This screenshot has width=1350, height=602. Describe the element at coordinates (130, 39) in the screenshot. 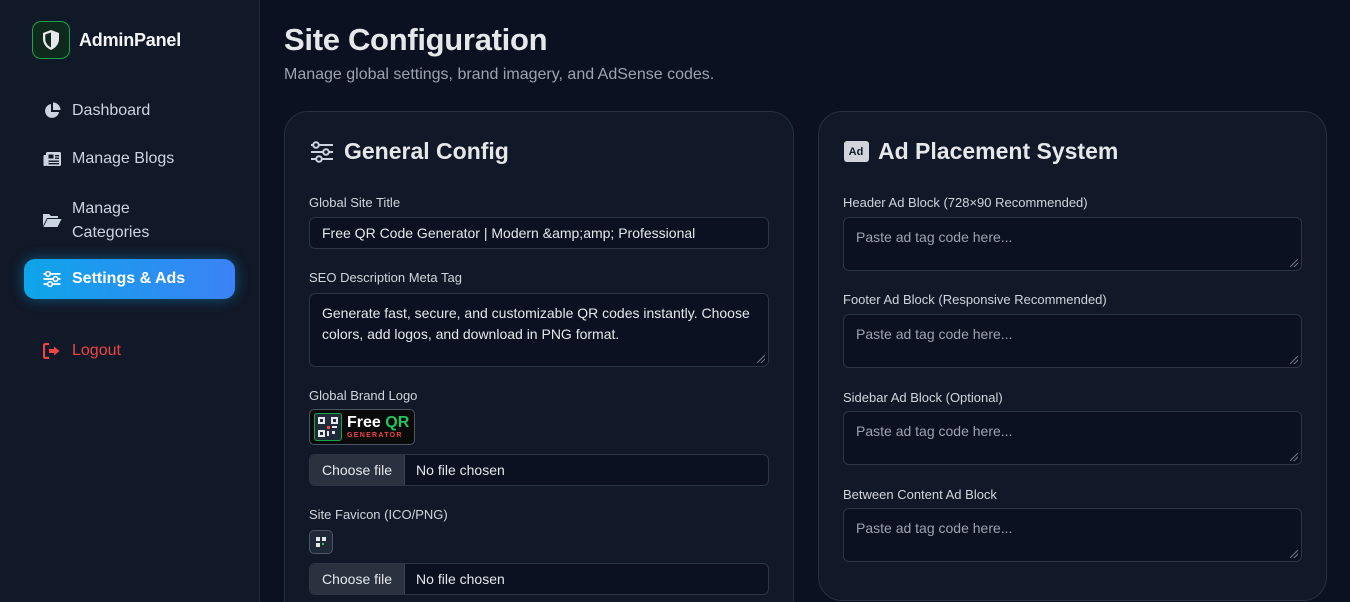

I see `brand-name: AdminPanel` at that location.